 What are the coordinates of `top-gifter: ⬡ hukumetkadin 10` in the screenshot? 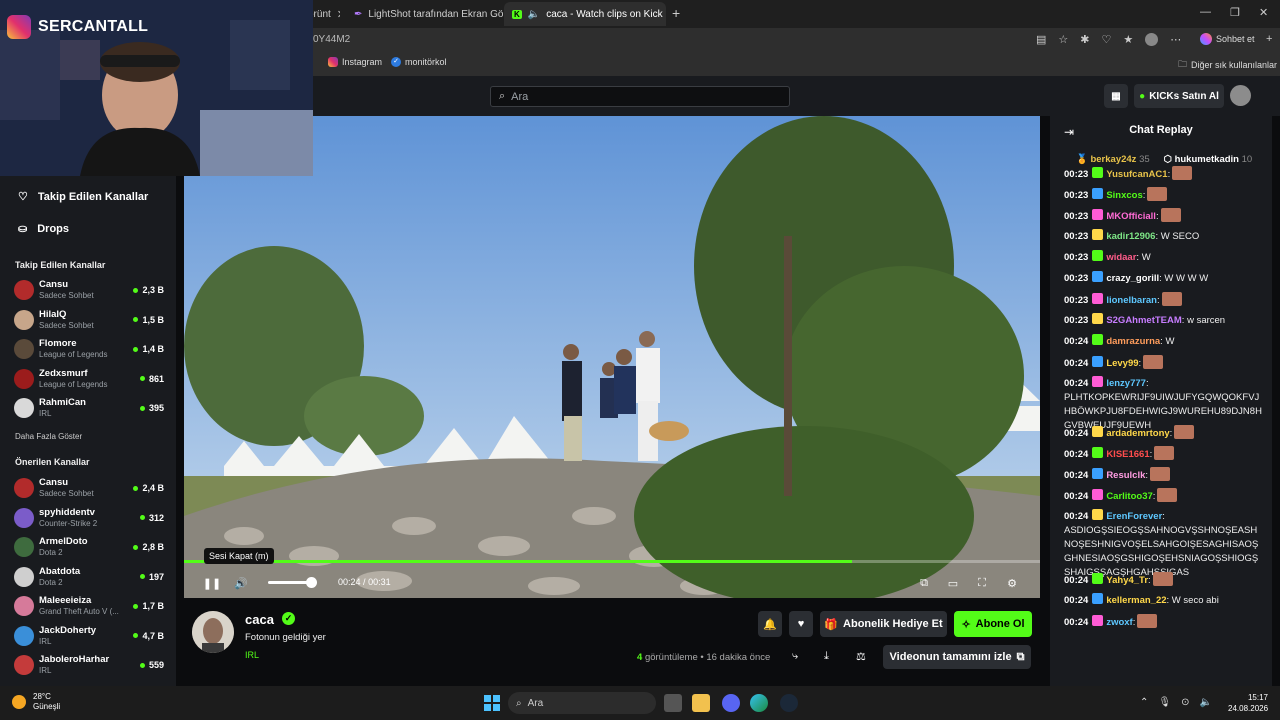 It's located at (1208, 159).